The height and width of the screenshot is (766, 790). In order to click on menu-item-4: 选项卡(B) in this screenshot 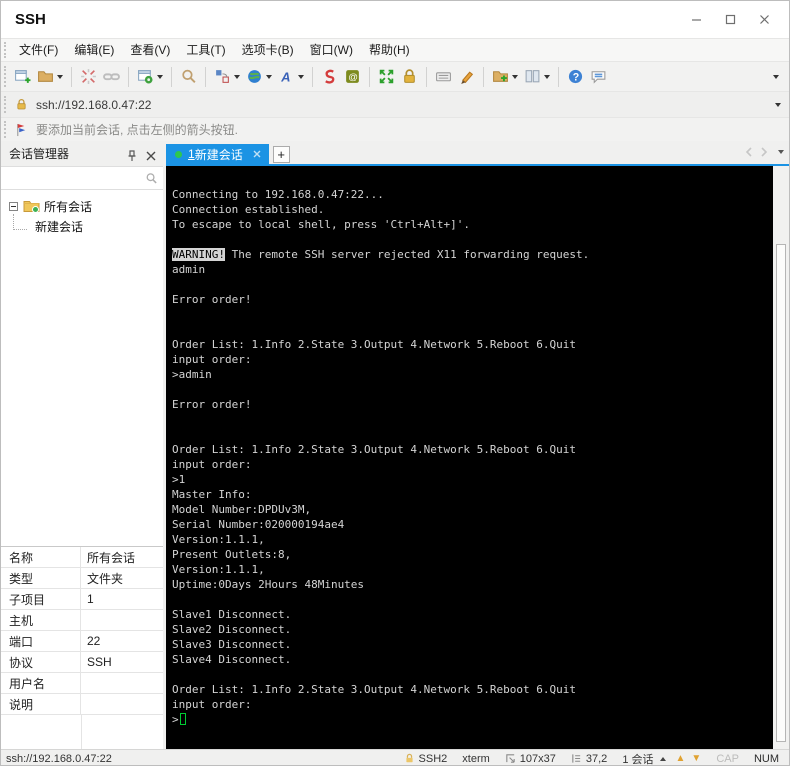, I will do `click(268, 50)`.